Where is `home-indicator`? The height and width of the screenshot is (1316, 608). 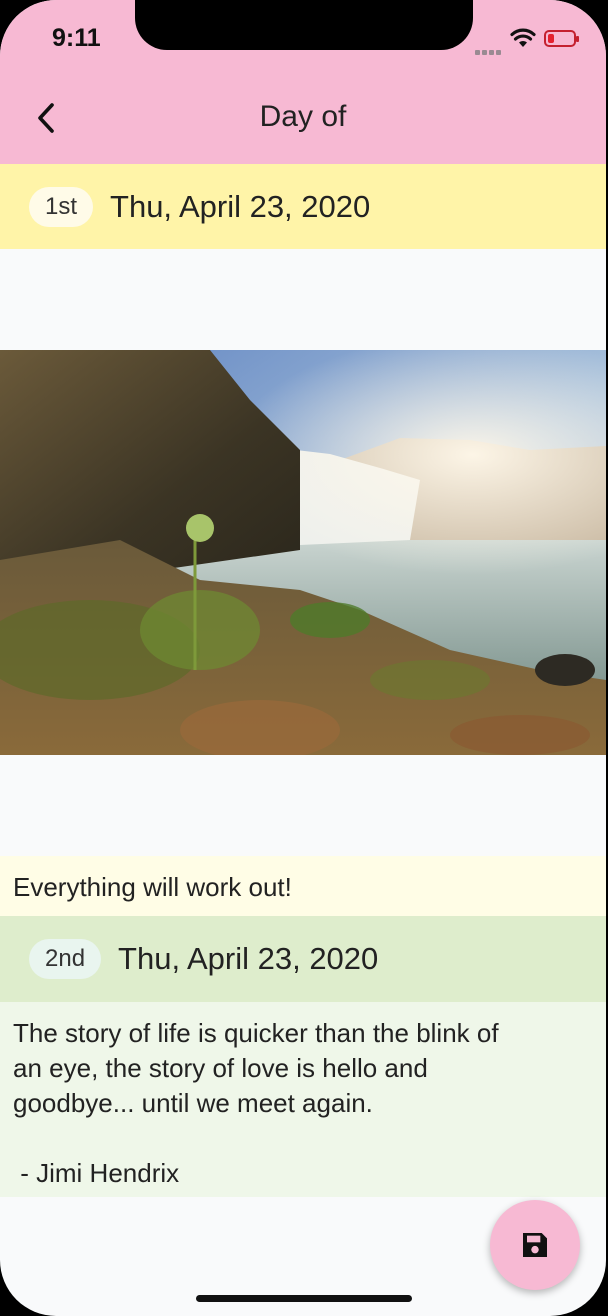 home-indicator is located at coordinates (304, 1298).